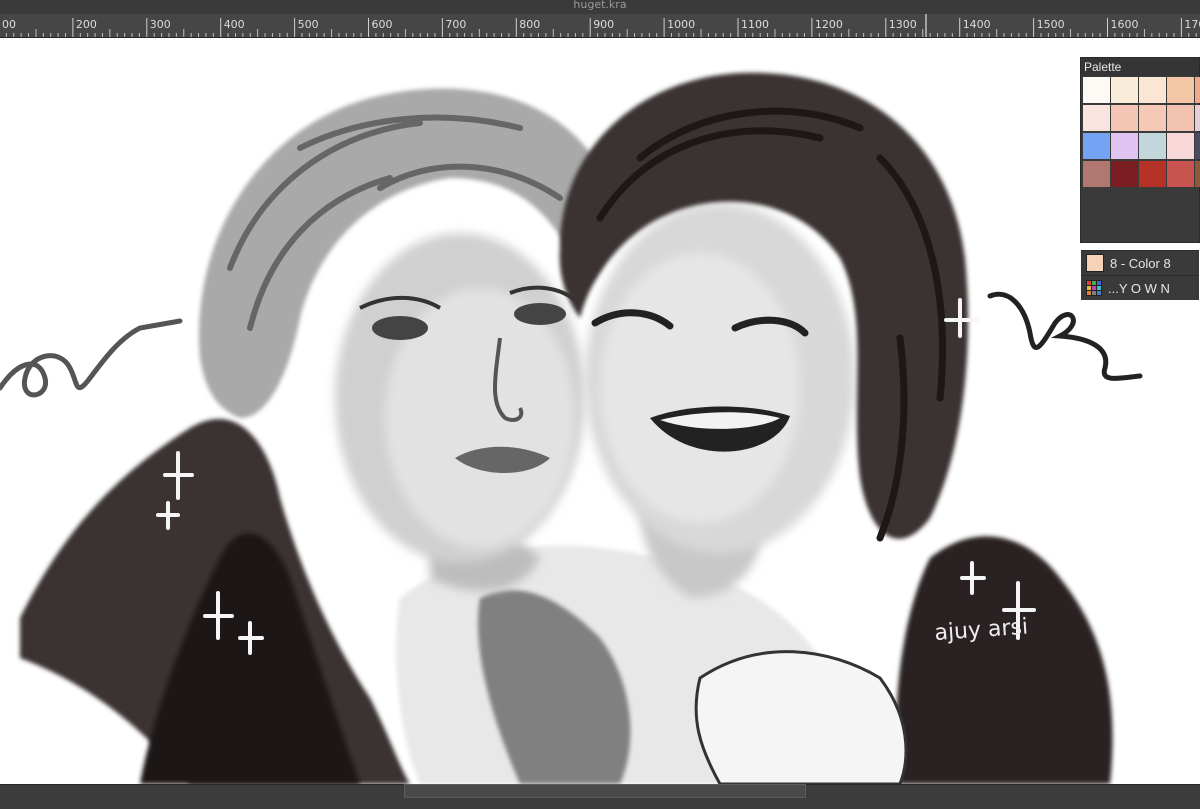 The height and width of the screenshot is (809, 1200). Describe the element at coordinates (160, 24) in the screenshot. I see `ruler-label: 300` at that location.